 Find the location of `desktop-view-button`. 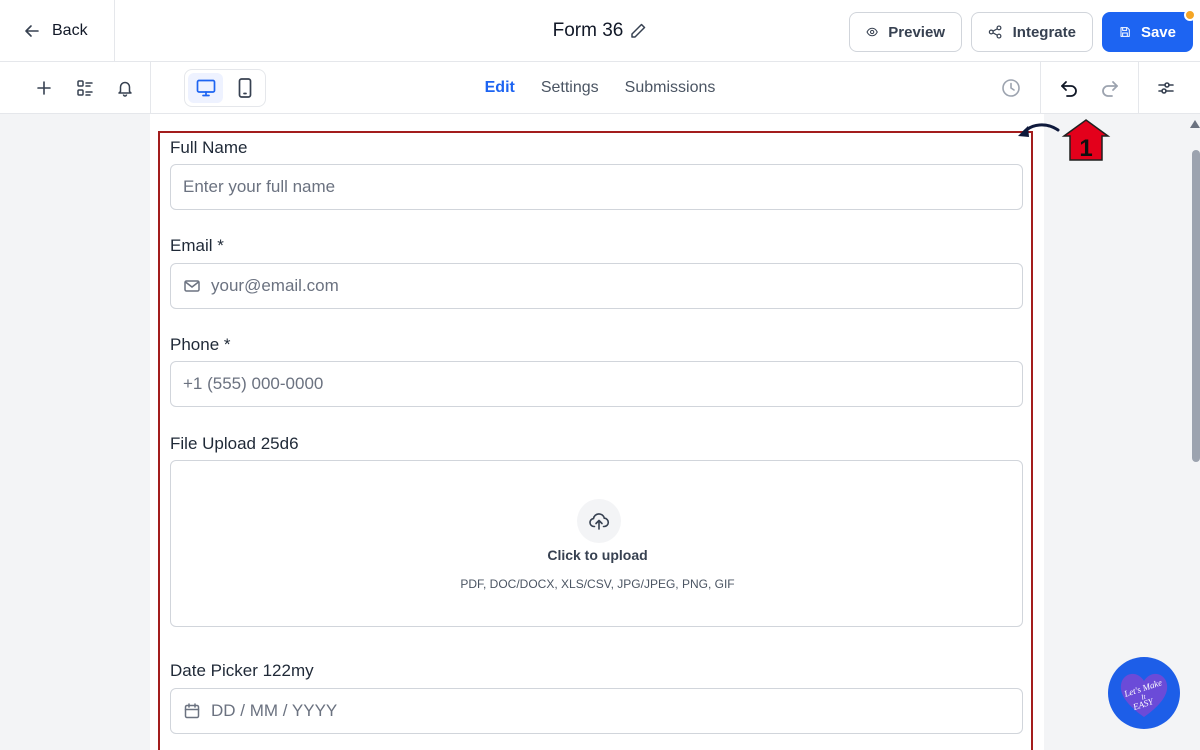

desktop-view-button is located at coordinates (205, 88).